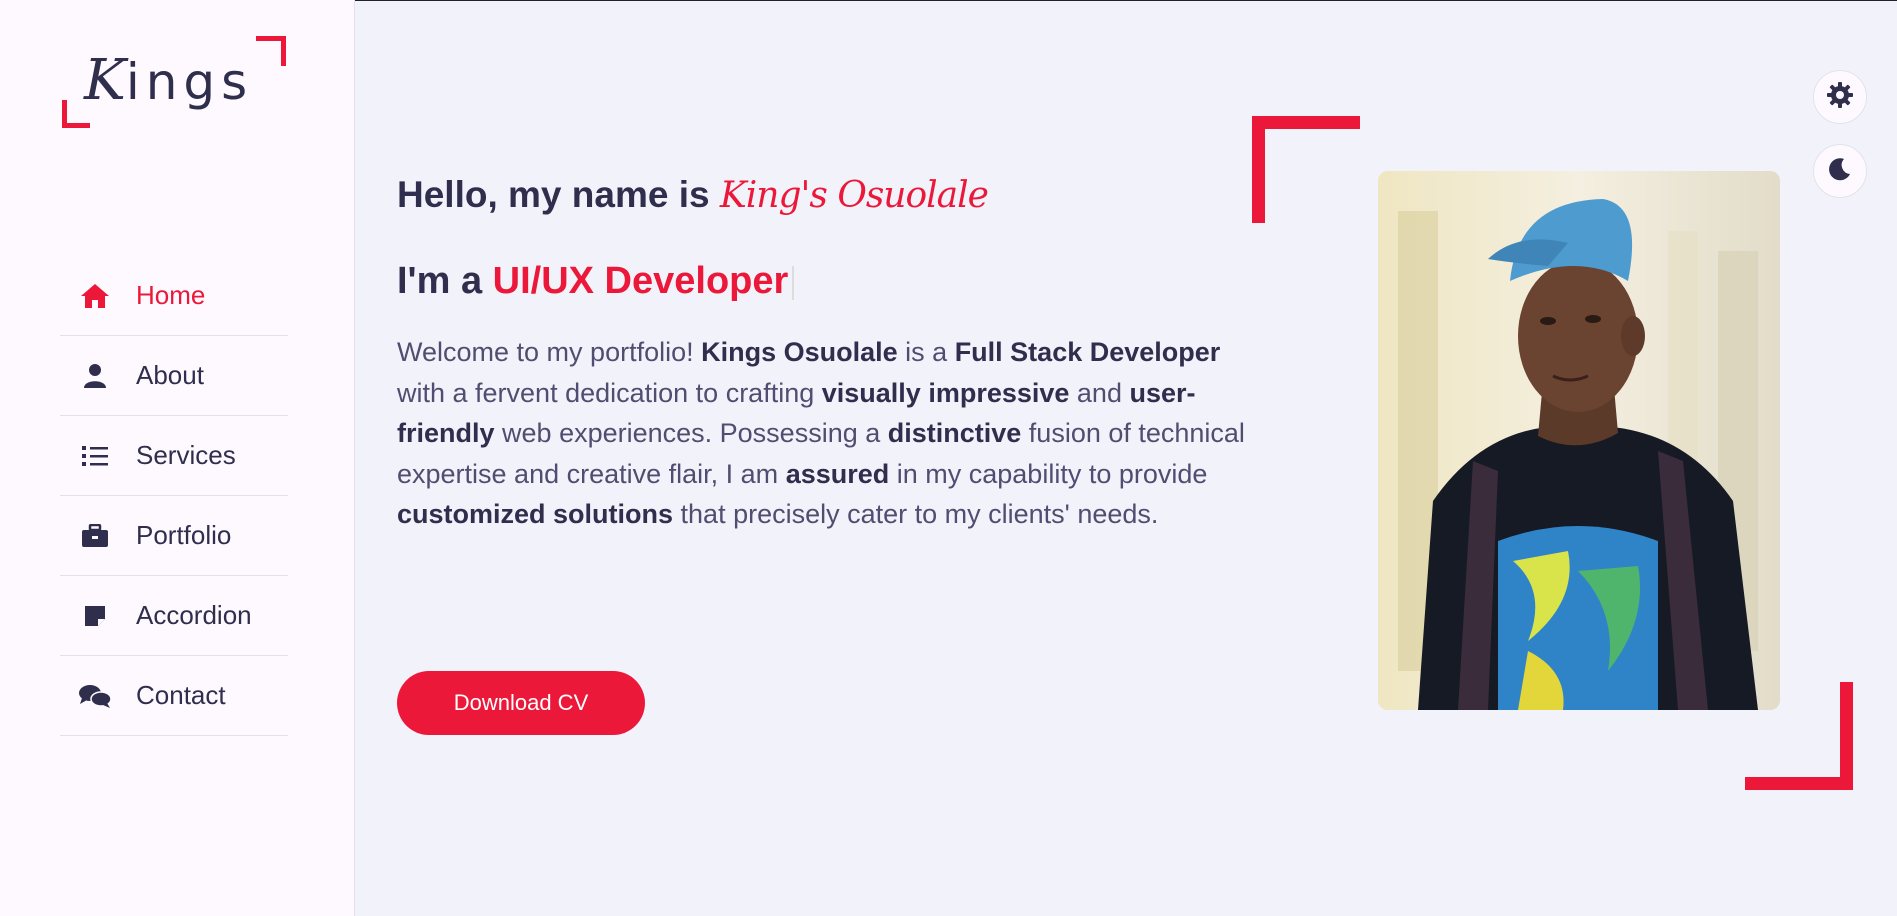  I want to click on role-heading: I'm a UI/UX Developer, so click(596, 281).